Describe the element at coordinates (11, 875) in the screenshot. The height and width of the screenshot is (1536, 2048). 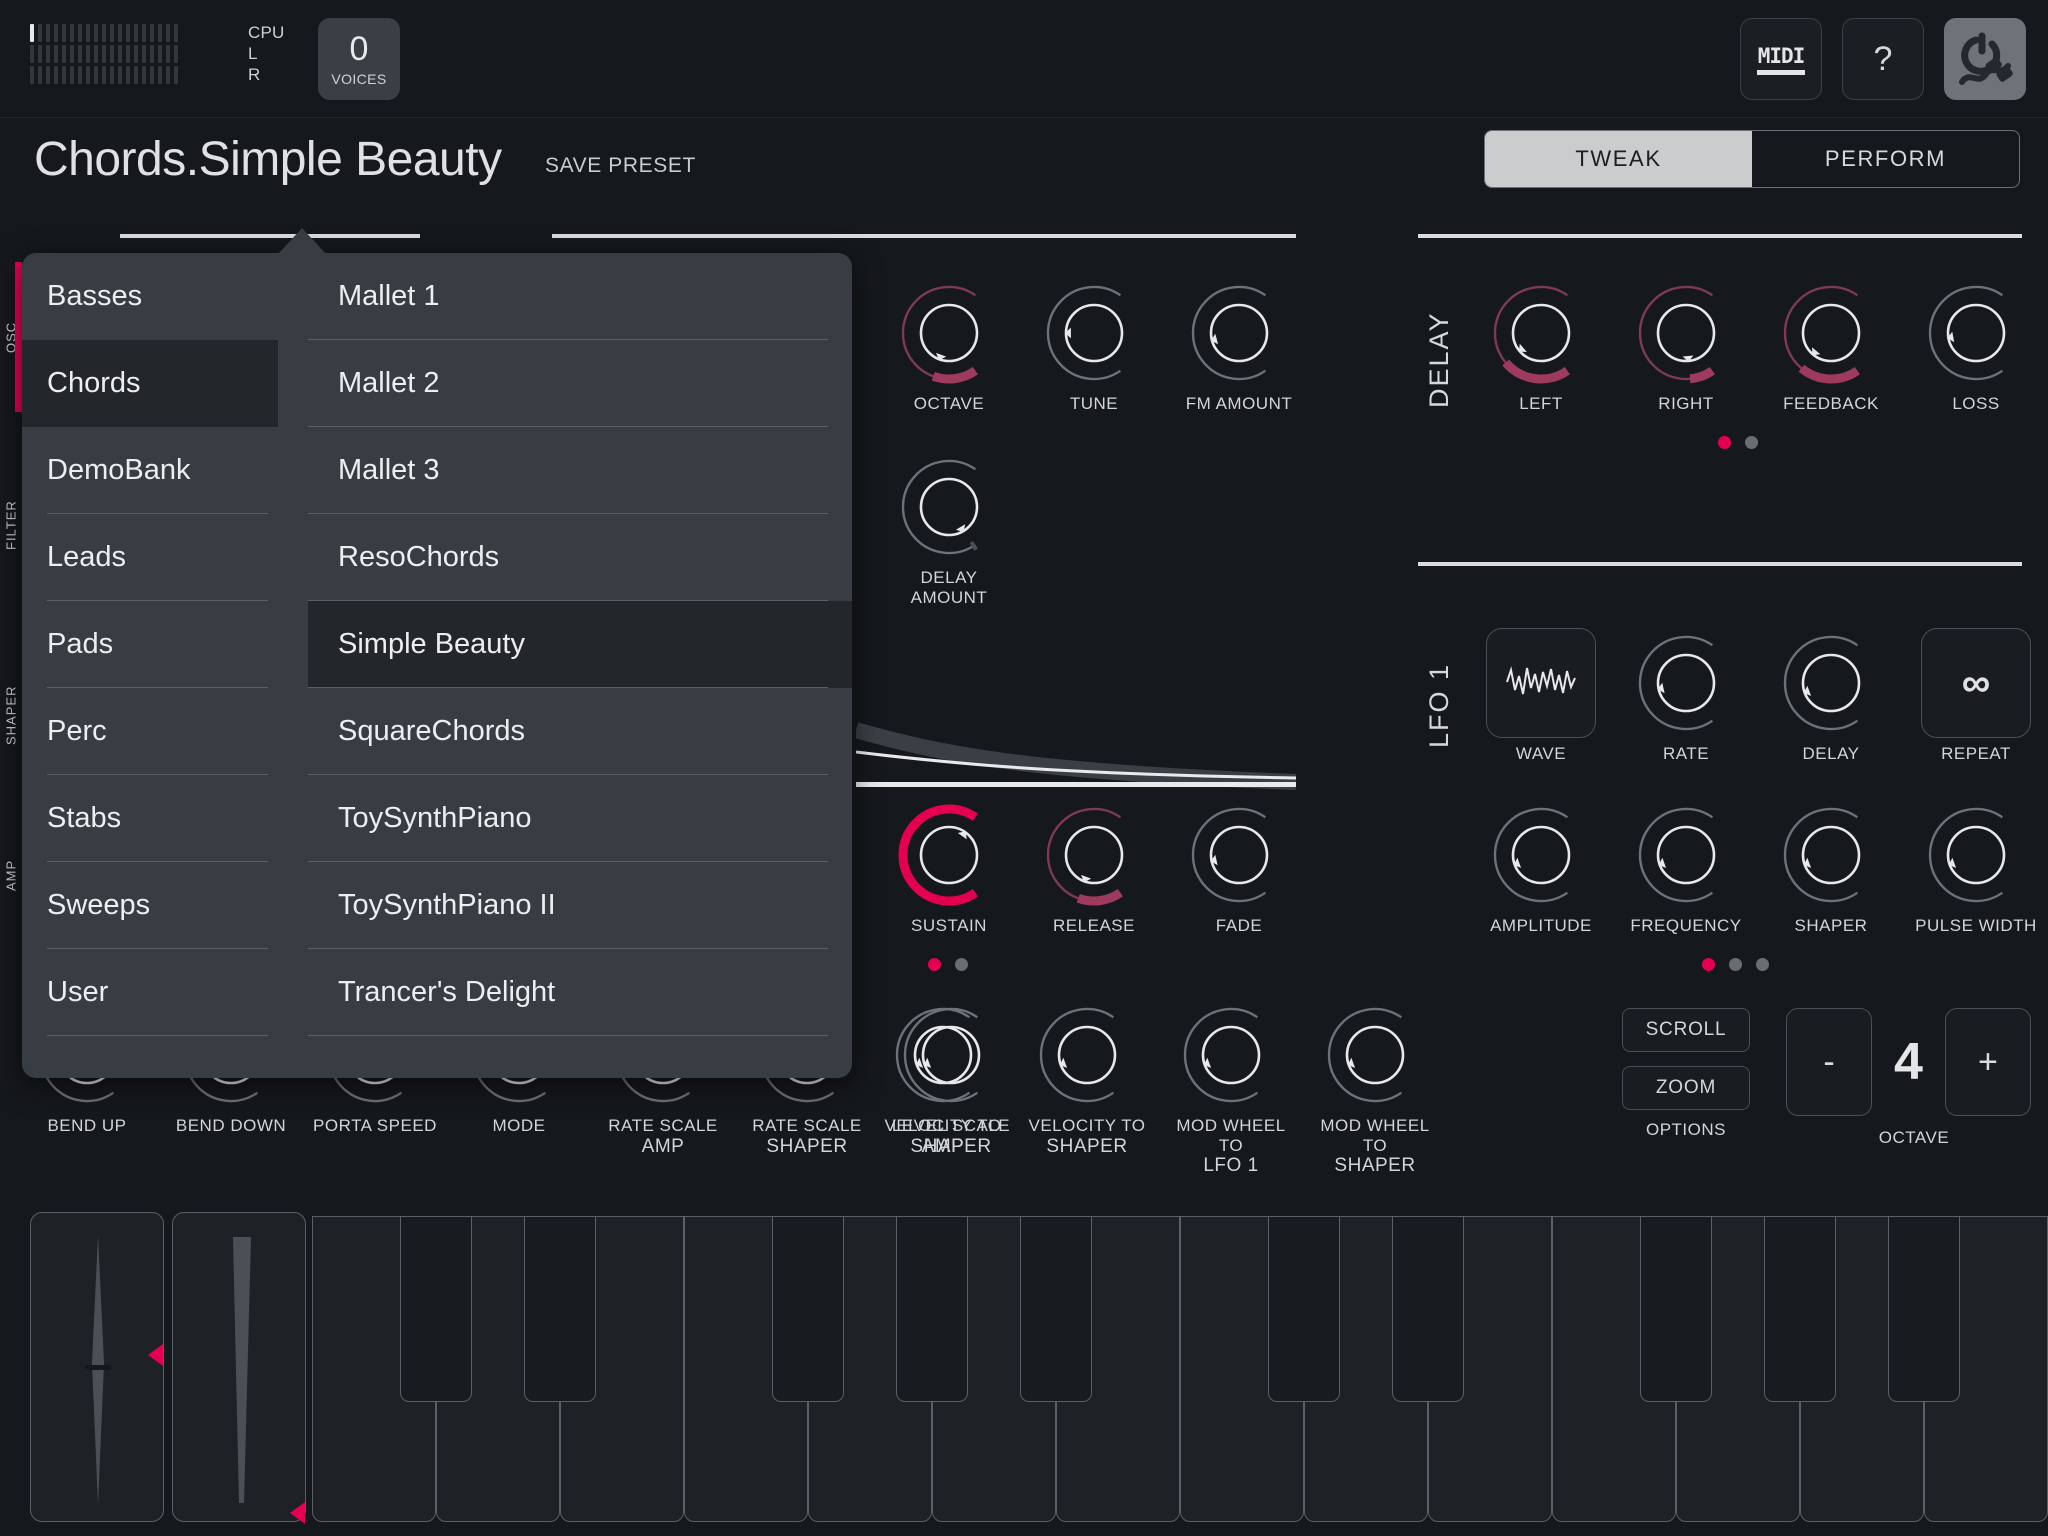
I see `section-tab-amp: AMP` at that location.